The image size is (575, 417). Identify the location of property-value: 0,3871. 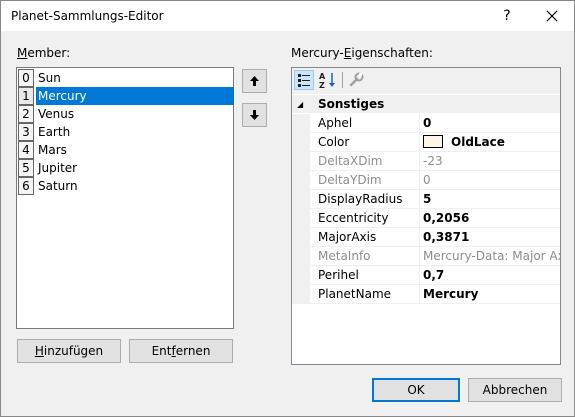
(490, 237).